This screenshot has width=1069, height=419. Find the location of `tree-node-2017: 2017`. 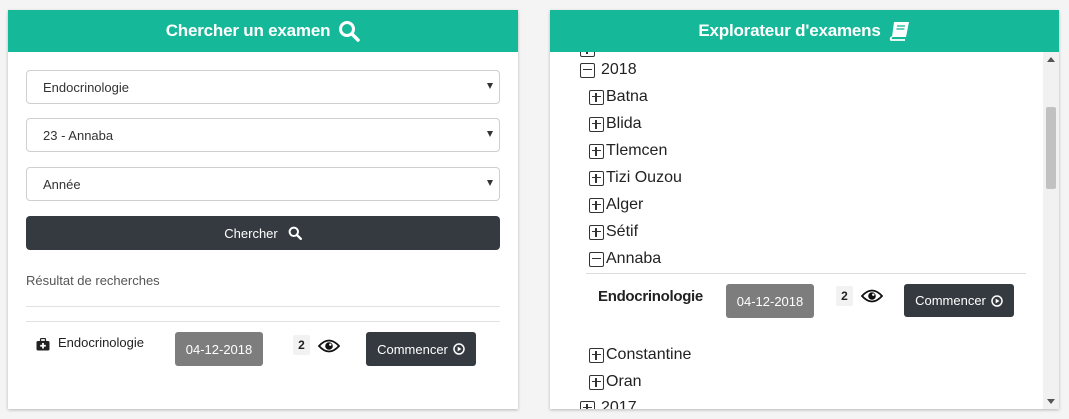

tree-node-2017: 2017 is located at coordinates (608, 404).